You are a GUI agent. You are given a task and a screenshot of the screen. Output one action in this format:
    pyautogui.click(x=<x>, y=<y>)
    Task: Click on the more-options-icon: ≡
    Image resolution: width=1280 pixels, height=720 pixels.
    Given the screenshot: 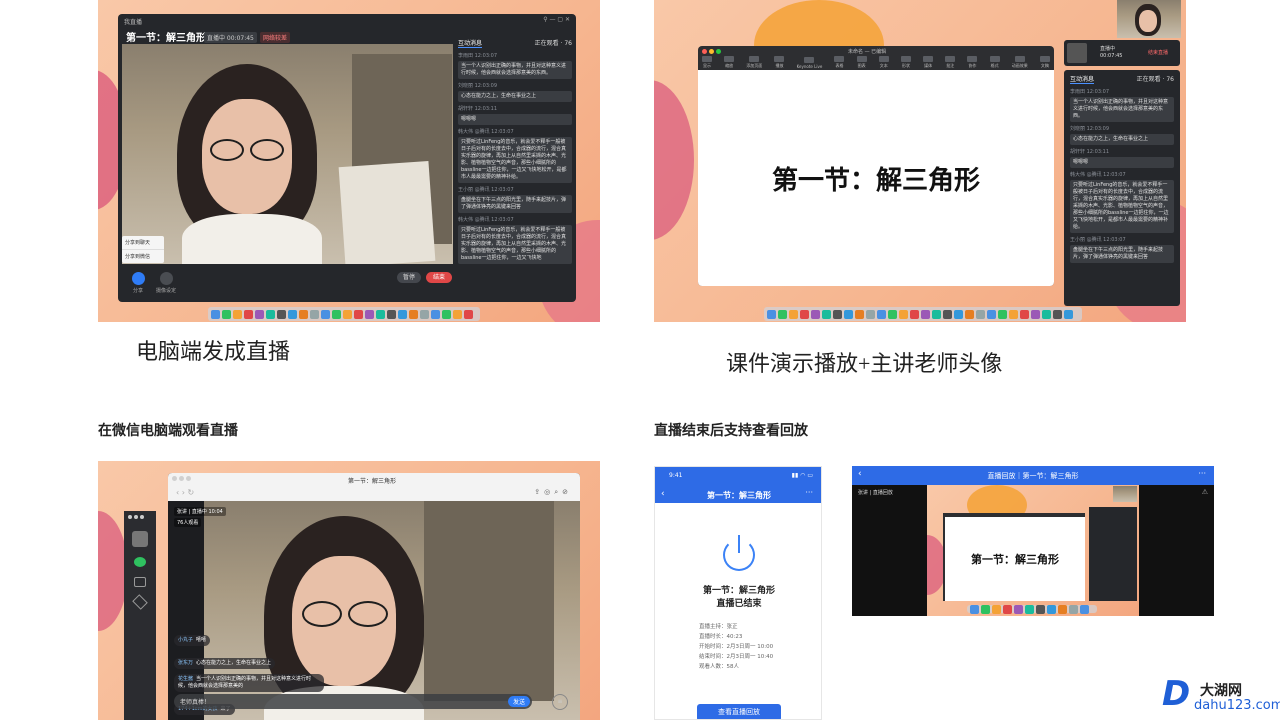 What is the action you would take?
    pyautogui.click(x=560, y=702)
    